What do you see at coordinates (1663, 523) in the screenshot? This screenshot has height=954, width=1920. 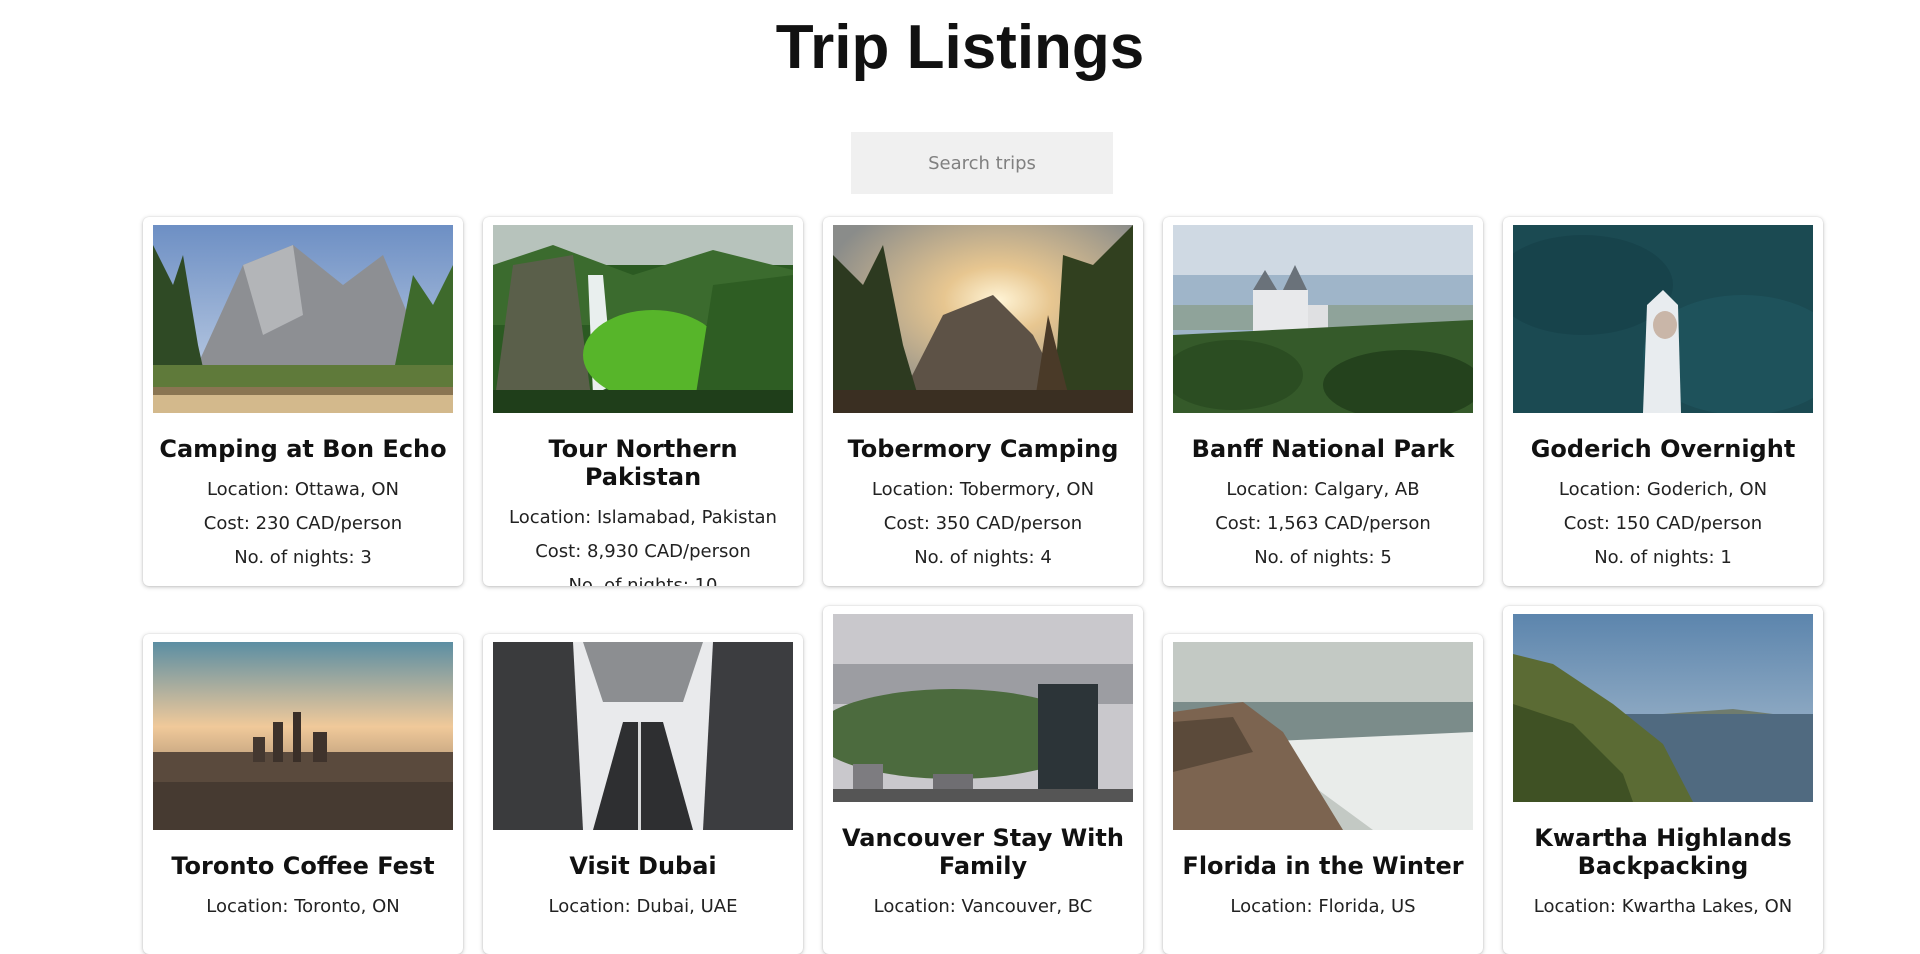 I see `trip-cost: Cost: 150 CAD/person` at bounding box center [1663, 523].